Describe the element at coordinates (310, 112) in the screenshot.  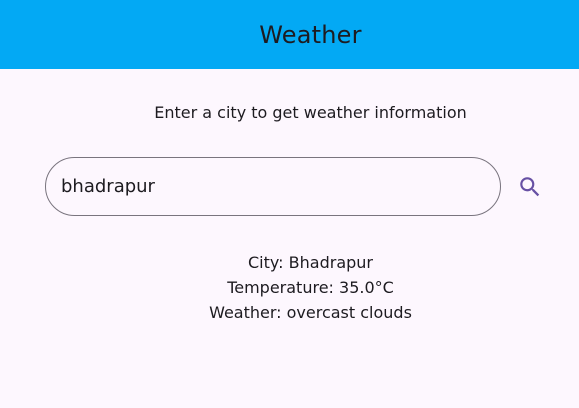
I see `instruction-text: Enter a city to get weather information` at that location.